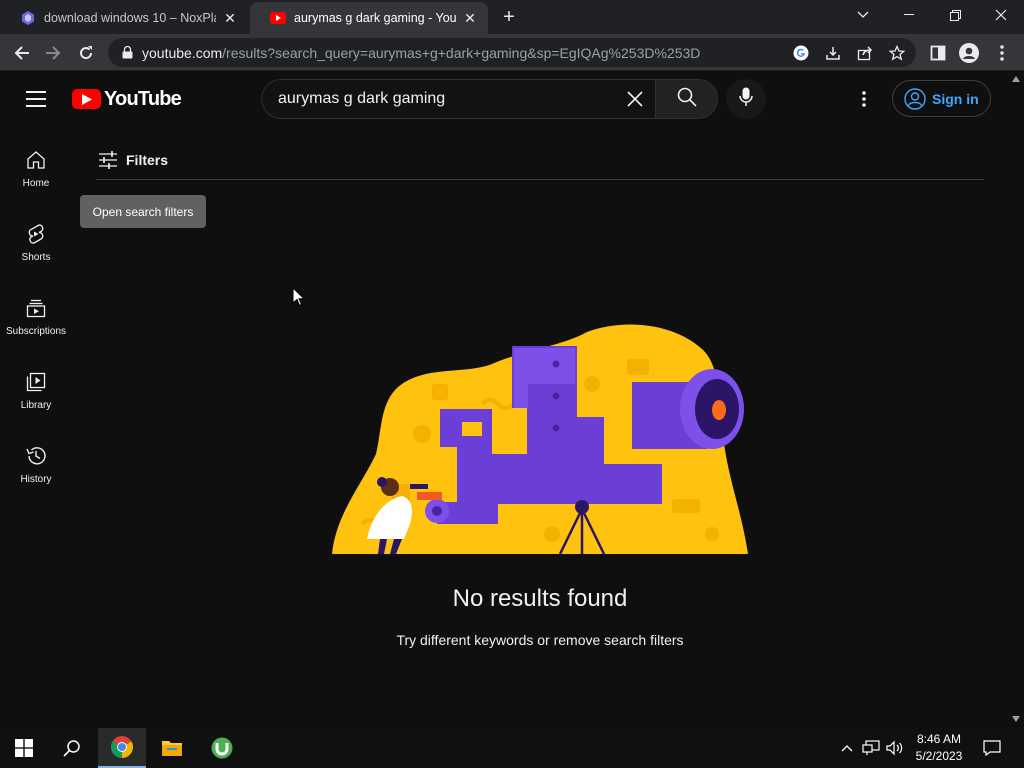 The image size is (1024, 768). I want to click on clear-search-icon, so click(635, 99).